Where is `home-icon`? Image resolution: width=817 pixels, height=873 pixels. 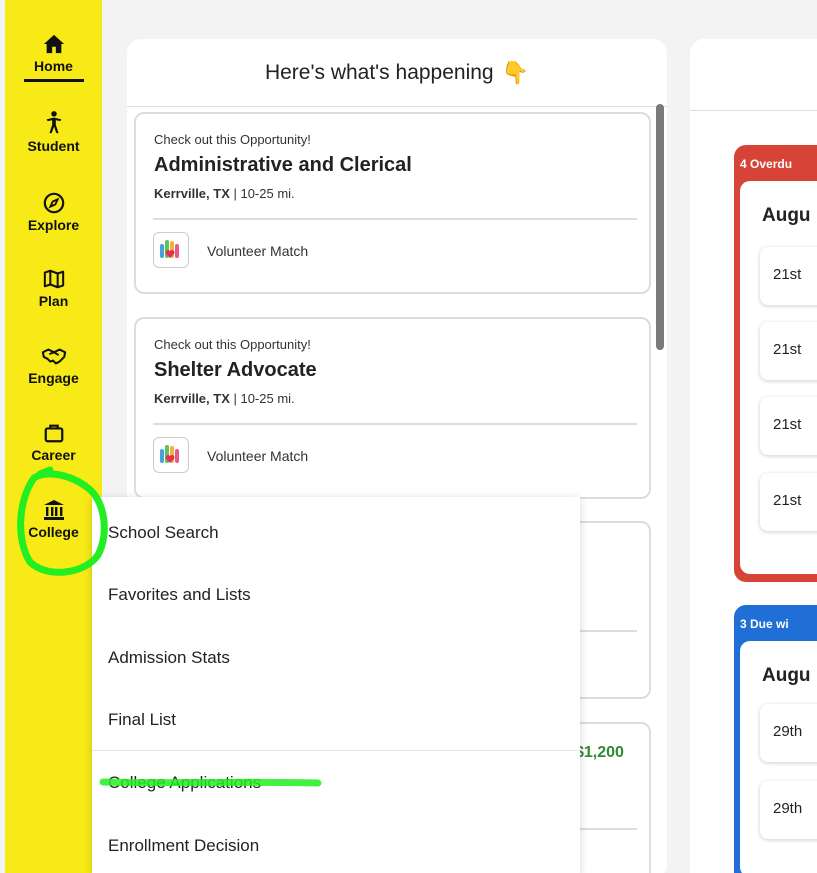 home-icon is located at coordinates (53, 44).